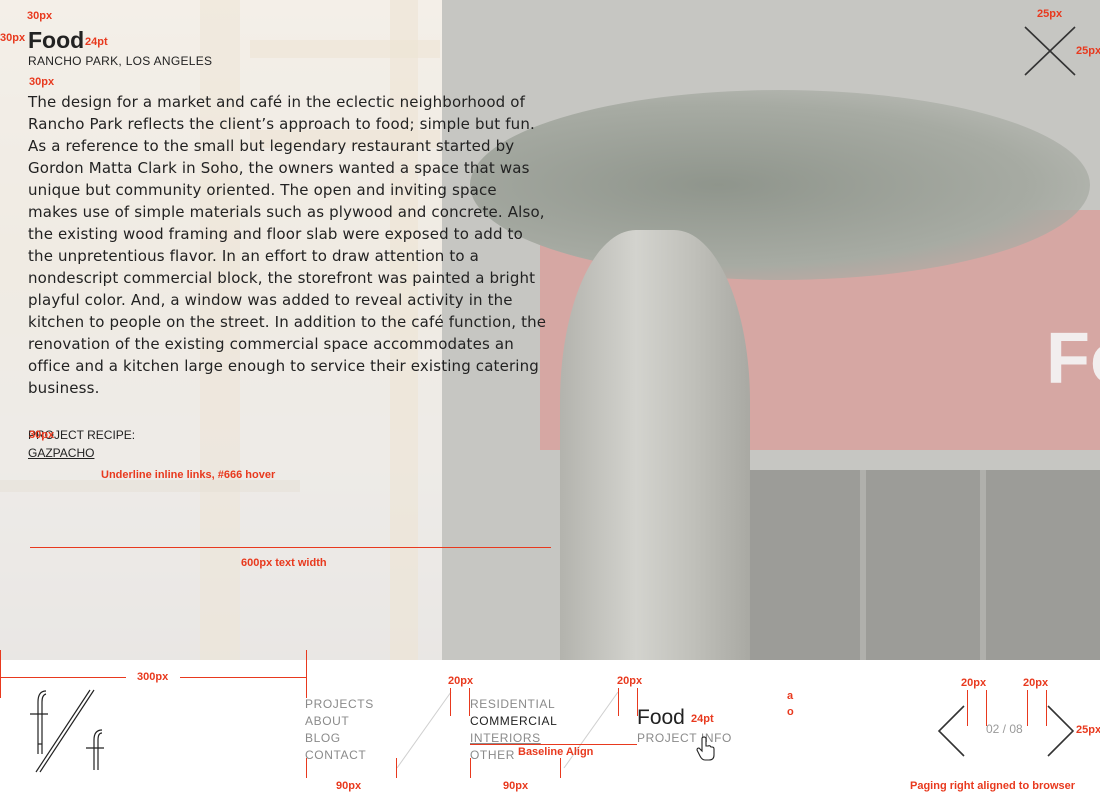 Image resolution: width=1100 pixels, height=800 pixels. Describe the element at coordinates (40, 16) in the screenshot. I see `spec-top-margin: 30px` at that location.